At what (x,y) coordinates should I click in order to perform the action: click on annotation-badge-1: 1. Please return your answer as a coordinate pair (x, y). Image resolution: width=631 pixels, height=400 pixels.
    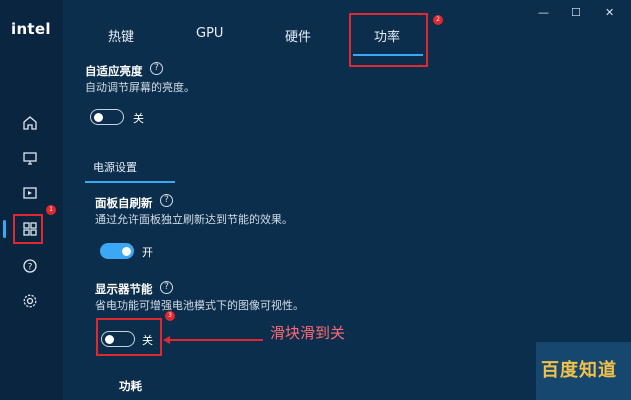
    Looking at the image, I should click on (51, 210).